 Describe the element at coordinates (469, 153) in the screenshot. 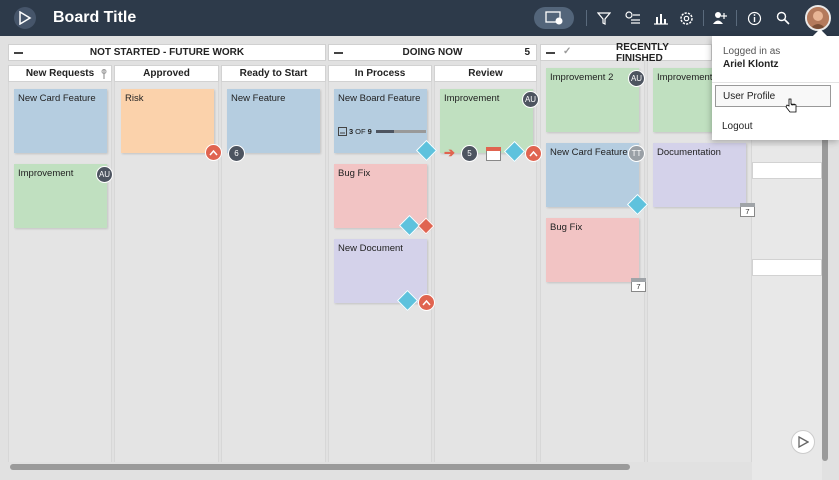

I see `count-badge: 5` at that location.